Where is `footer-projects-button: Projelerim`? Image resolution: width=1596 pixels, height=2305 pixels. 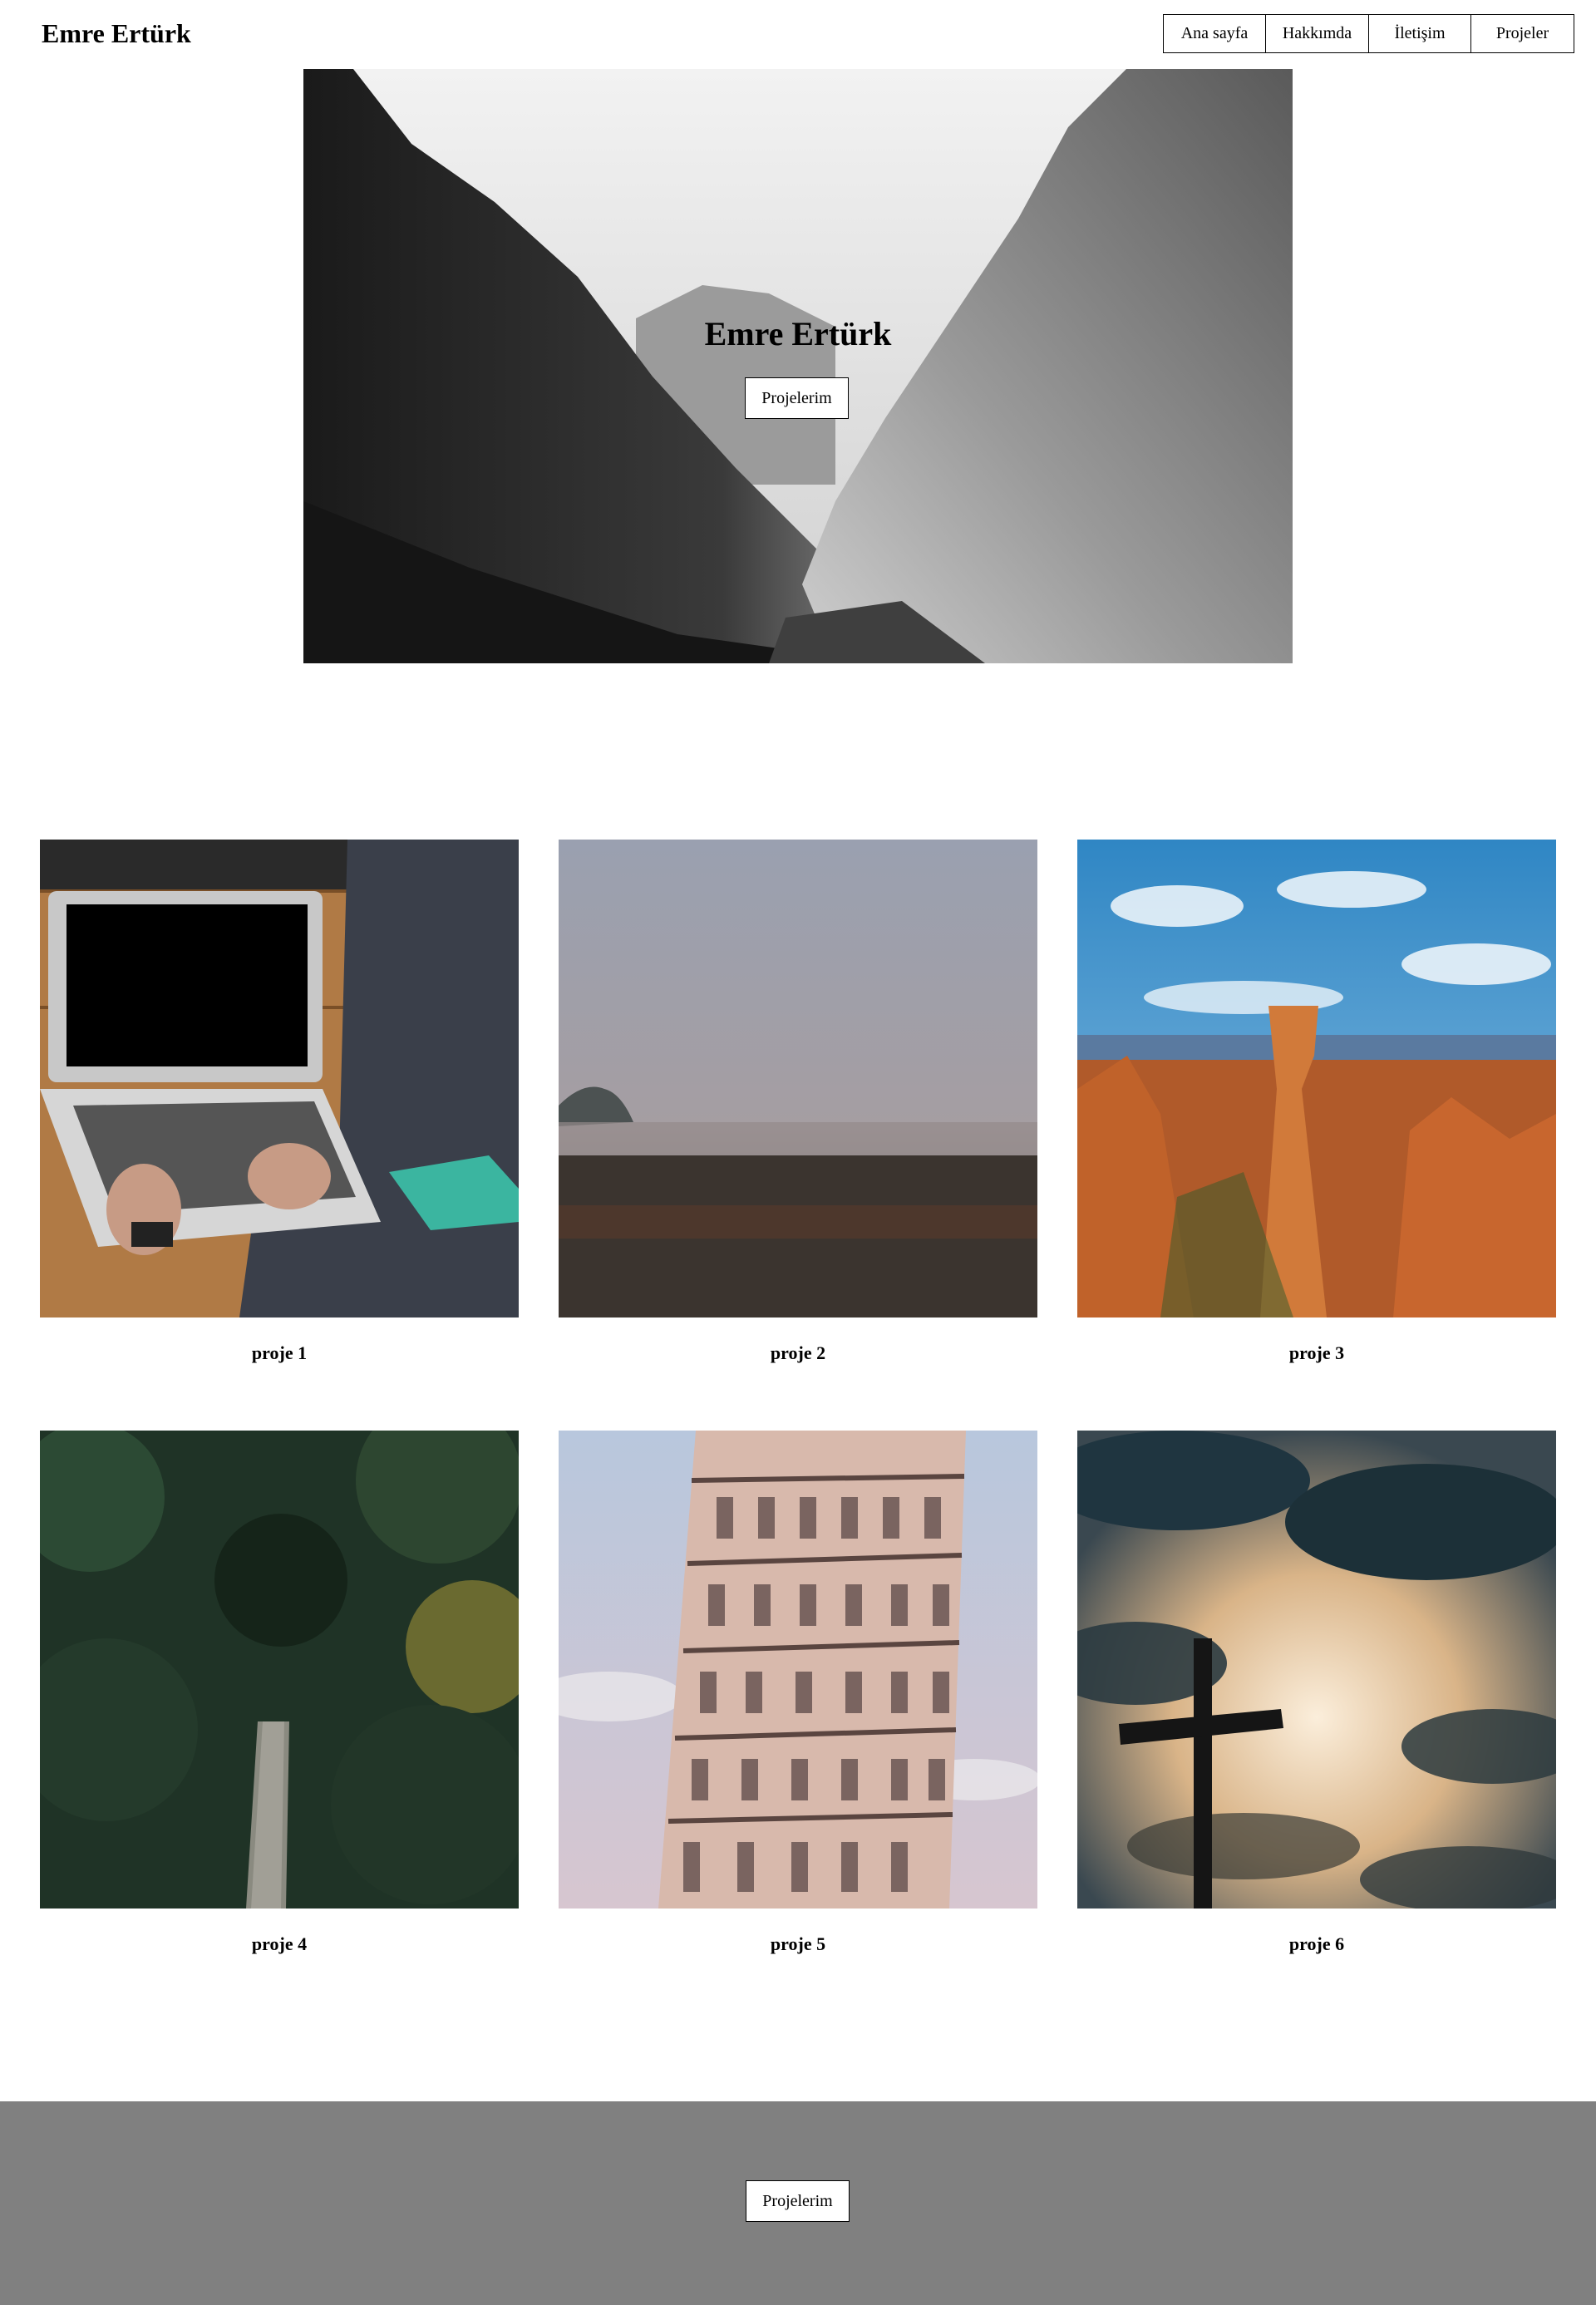
footer-projects-button: Projelerim is located at coordinates (798, 2201).